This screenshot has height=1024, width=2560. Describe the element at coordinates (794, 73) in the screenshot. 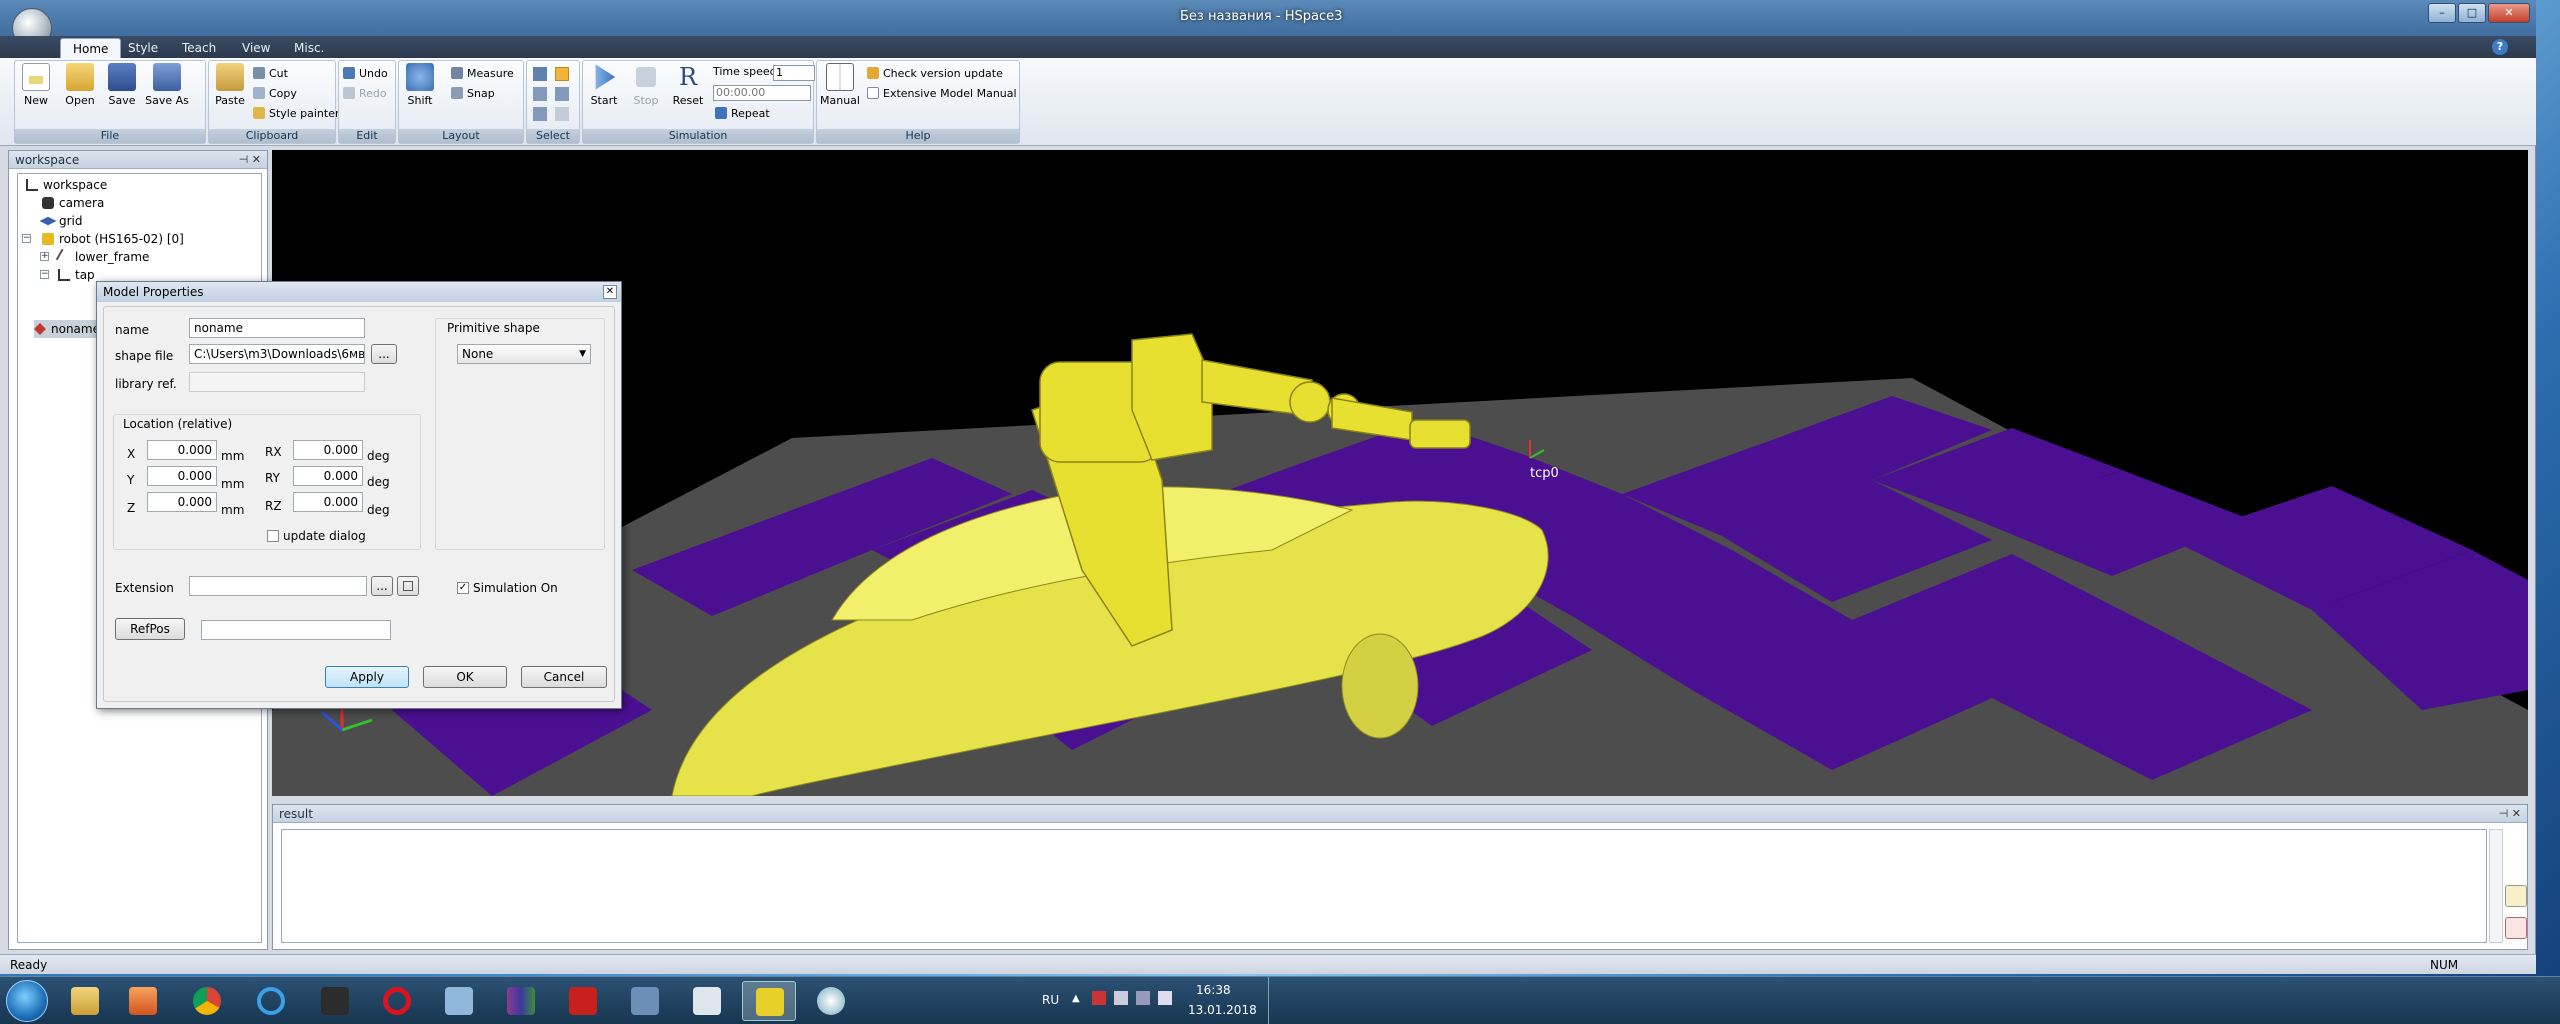

I see `time-speed-input: 1` at that location.